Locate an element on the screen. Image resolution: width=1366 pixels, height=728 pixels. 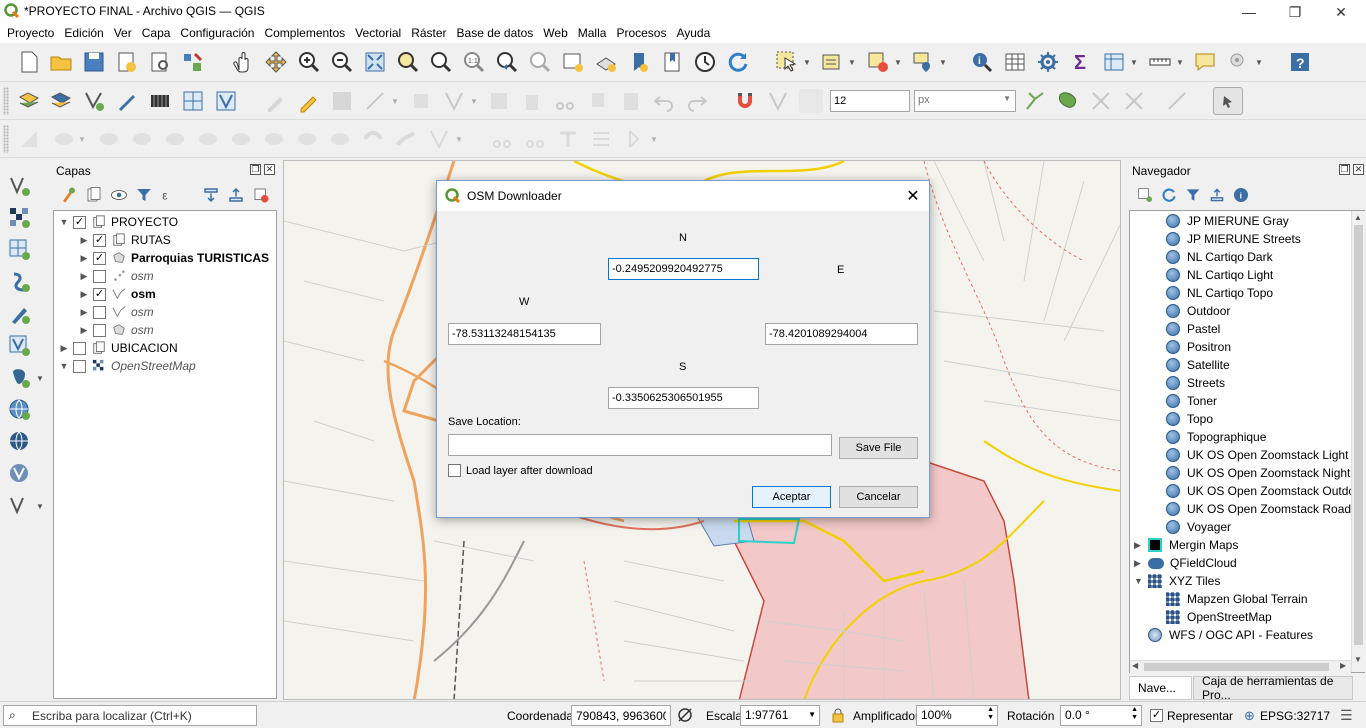
save-location-input is located at coordinates (640, 445).